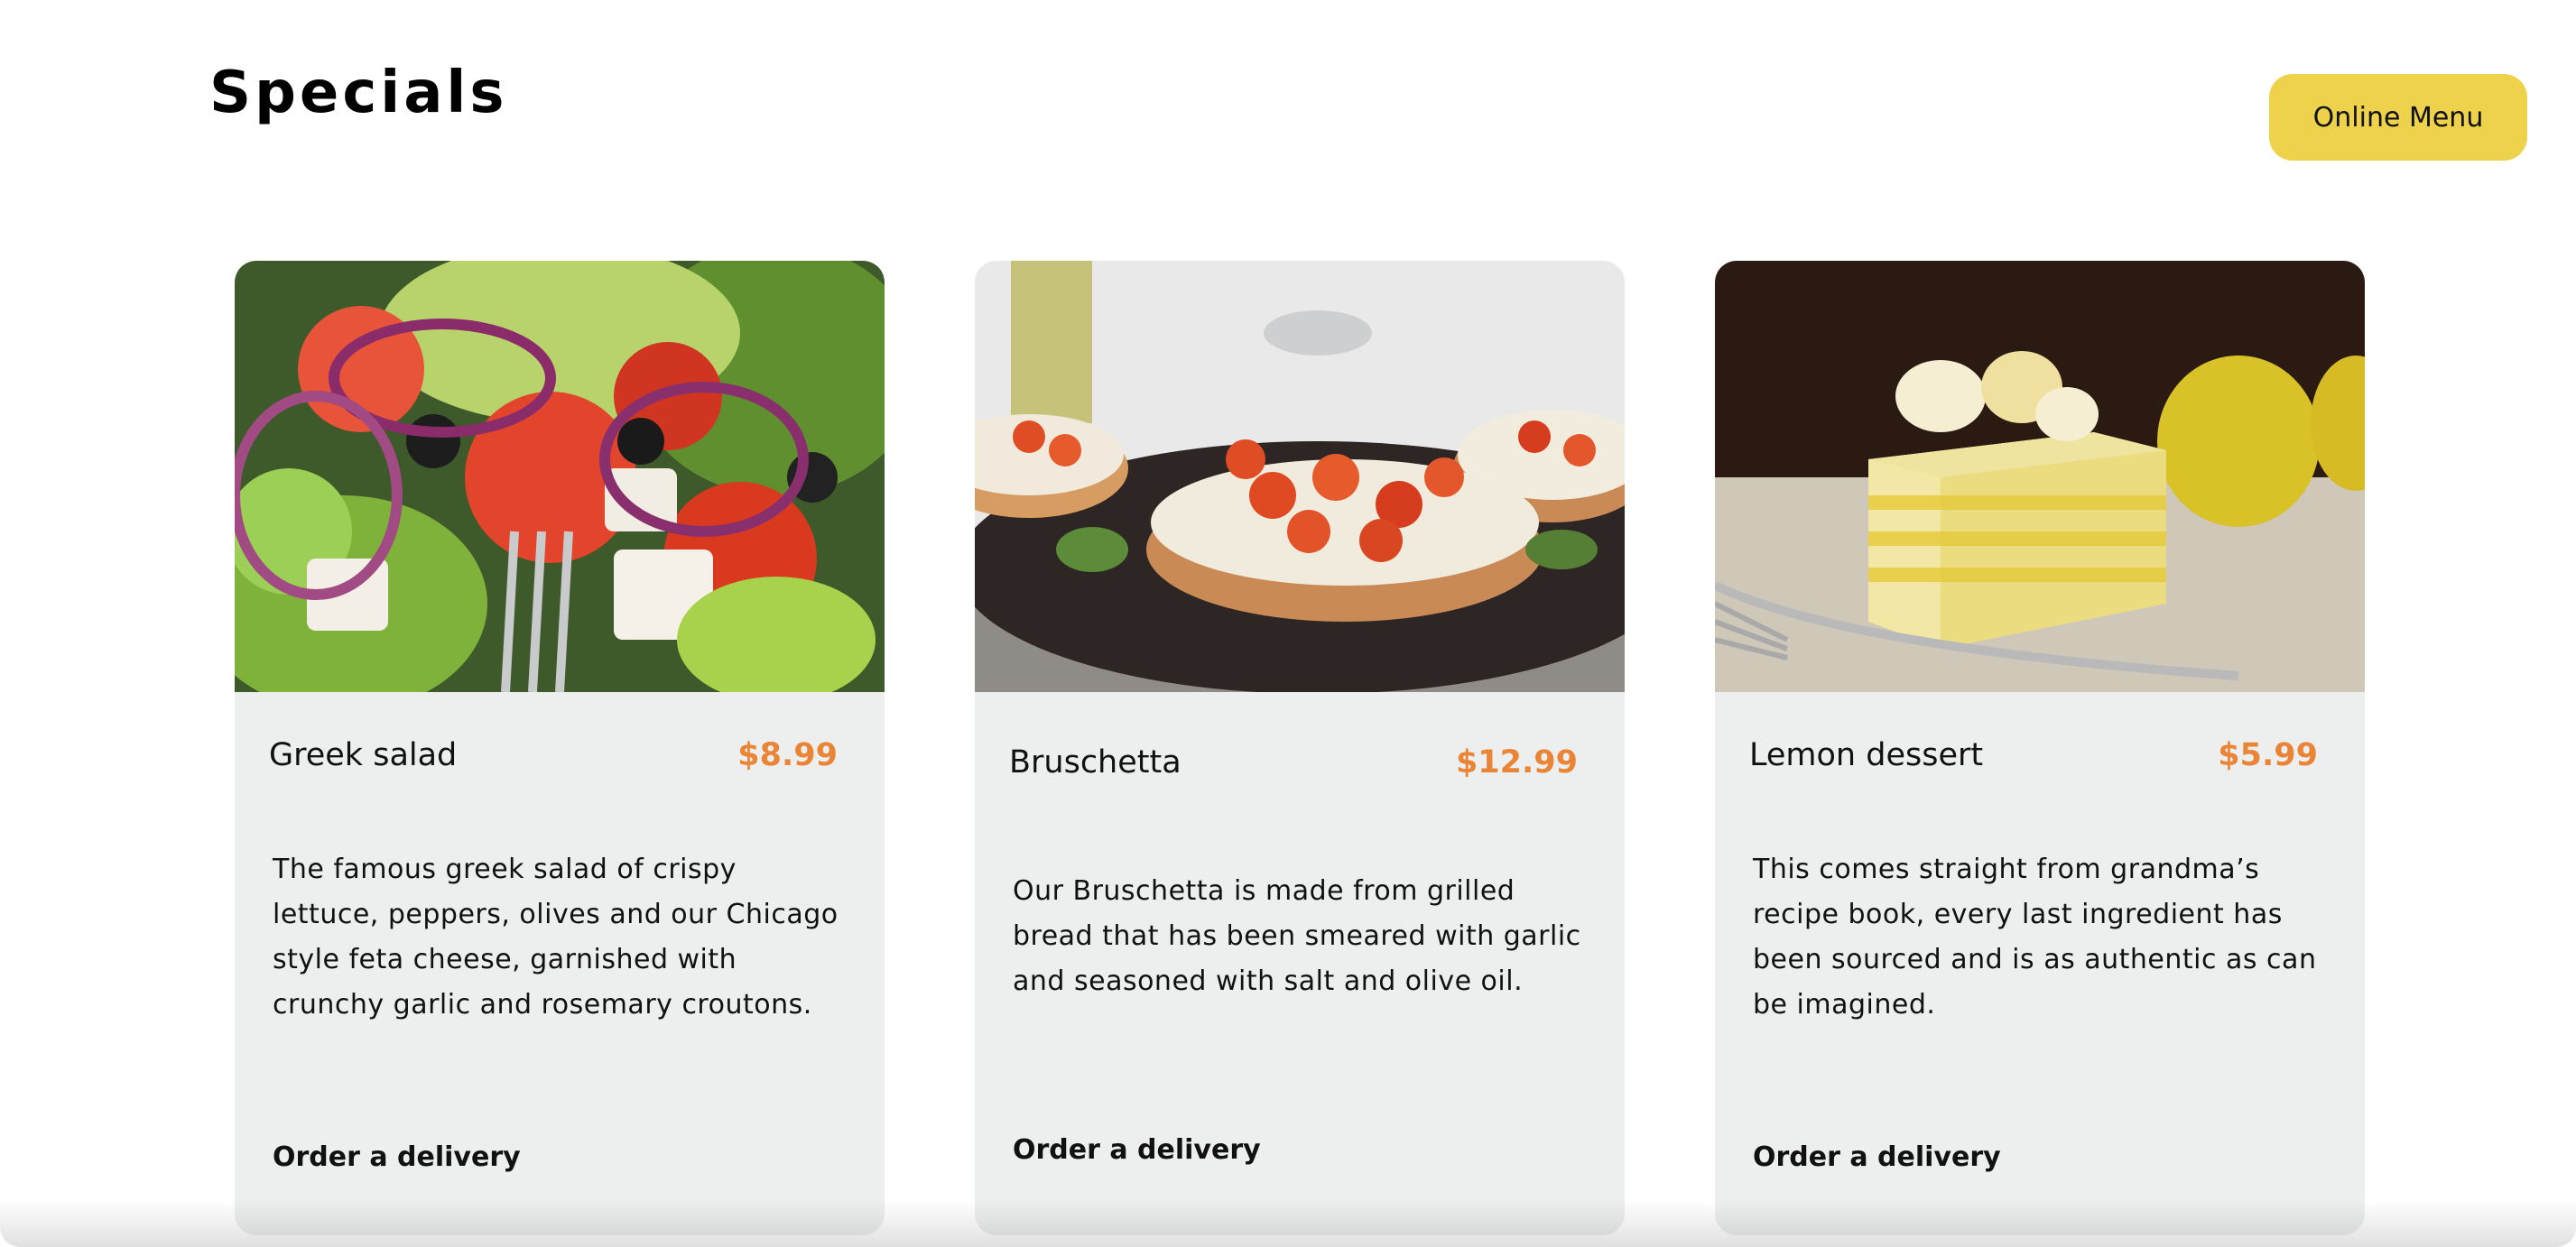 This screenshot has height=1247, width=2576. What do you see at coordinates (2268, 755) in the screenshot?
I see `card-price: $5.99` at bounding box center [2268, 755].